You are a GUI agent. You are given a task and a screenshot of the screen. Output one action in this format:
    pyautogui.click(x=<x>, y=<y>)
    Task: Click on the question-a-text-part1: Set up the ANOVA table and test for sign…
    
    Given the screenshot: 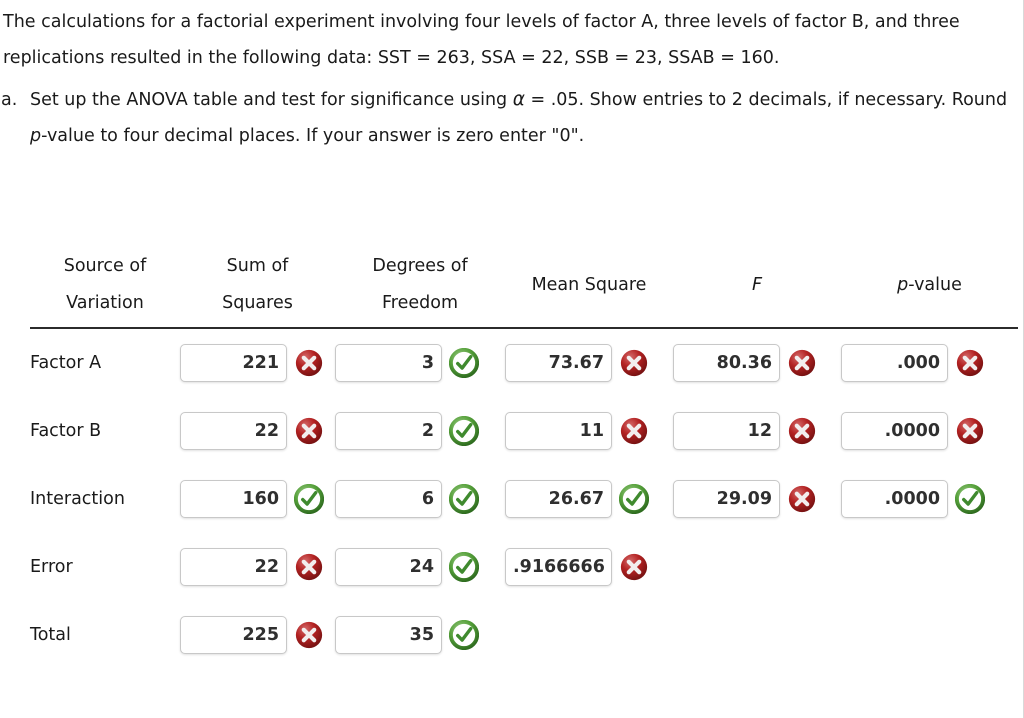 What is the action you would take?
    pyautogui.click(x=271, y=100)
    